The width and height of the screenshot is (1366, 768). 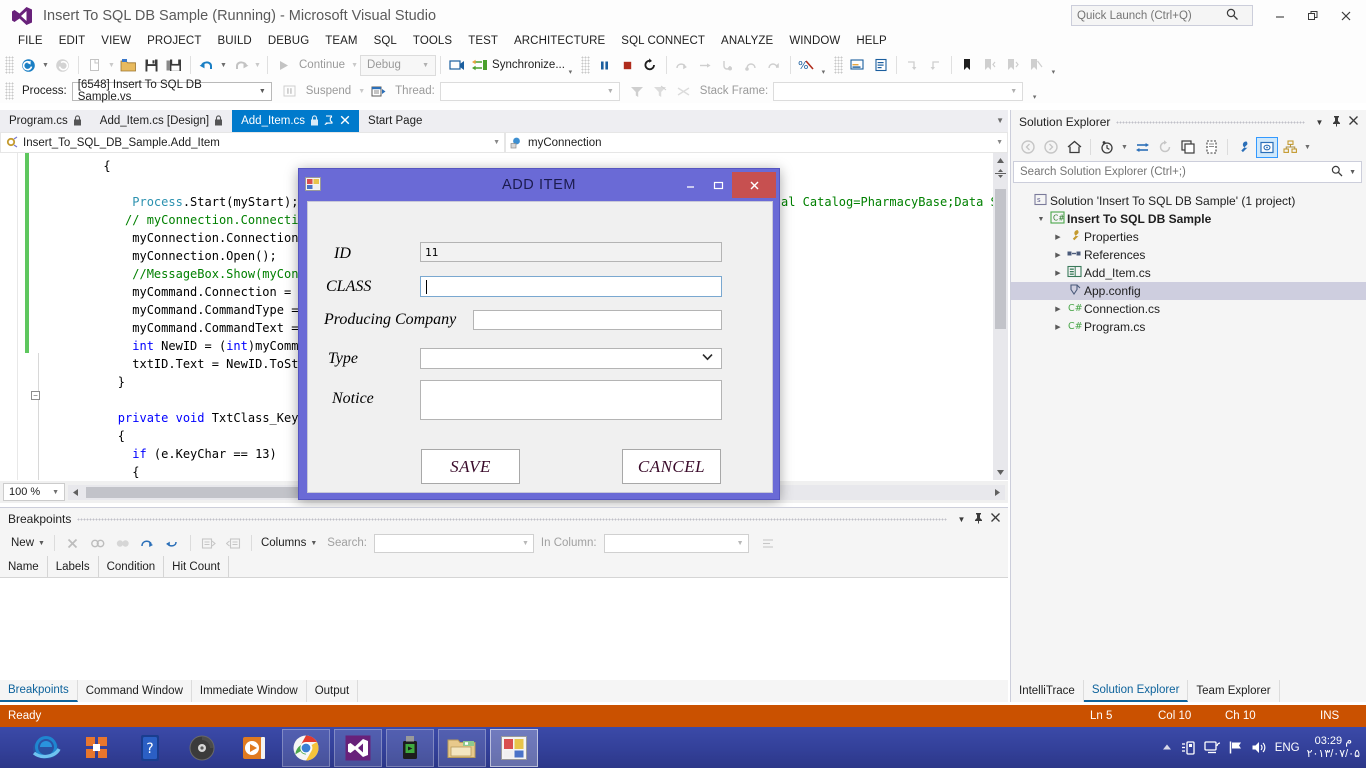 What do you see at coordinates (1212, 747) in the screenshot?
I see `network-icon` at bounding box center [1212, 747].